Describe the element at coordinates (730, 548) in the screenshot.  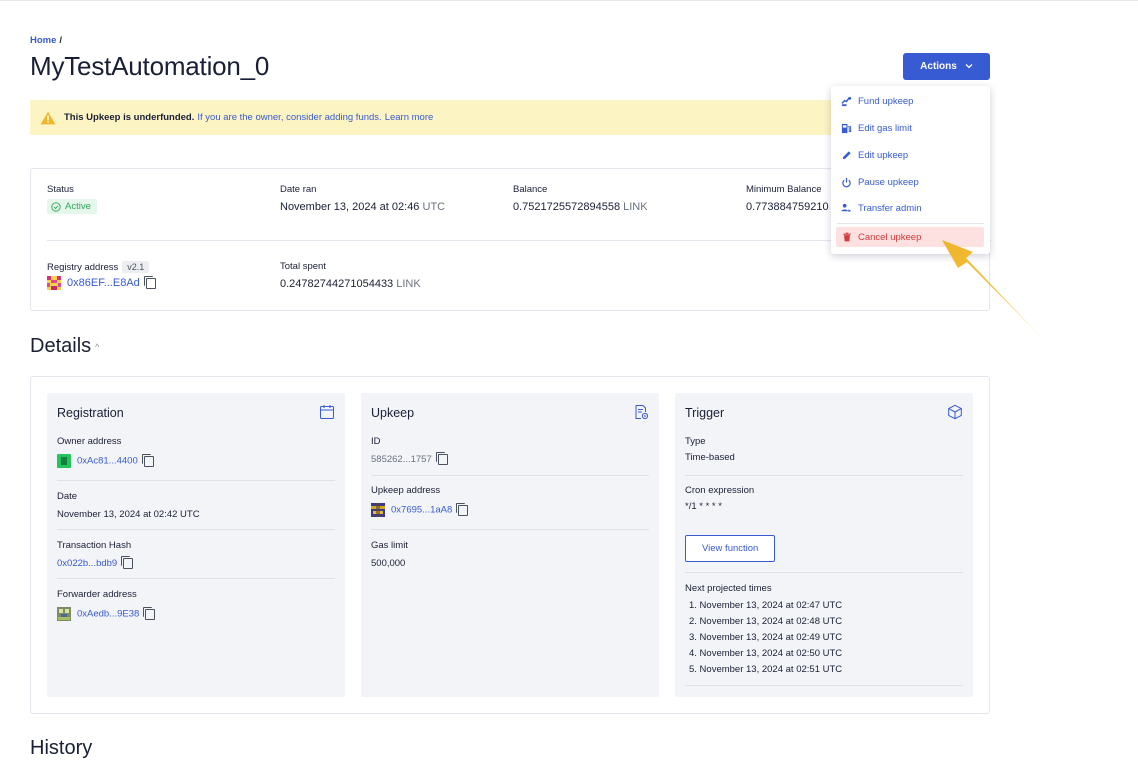
I see `view-function-button: View function` at that location.